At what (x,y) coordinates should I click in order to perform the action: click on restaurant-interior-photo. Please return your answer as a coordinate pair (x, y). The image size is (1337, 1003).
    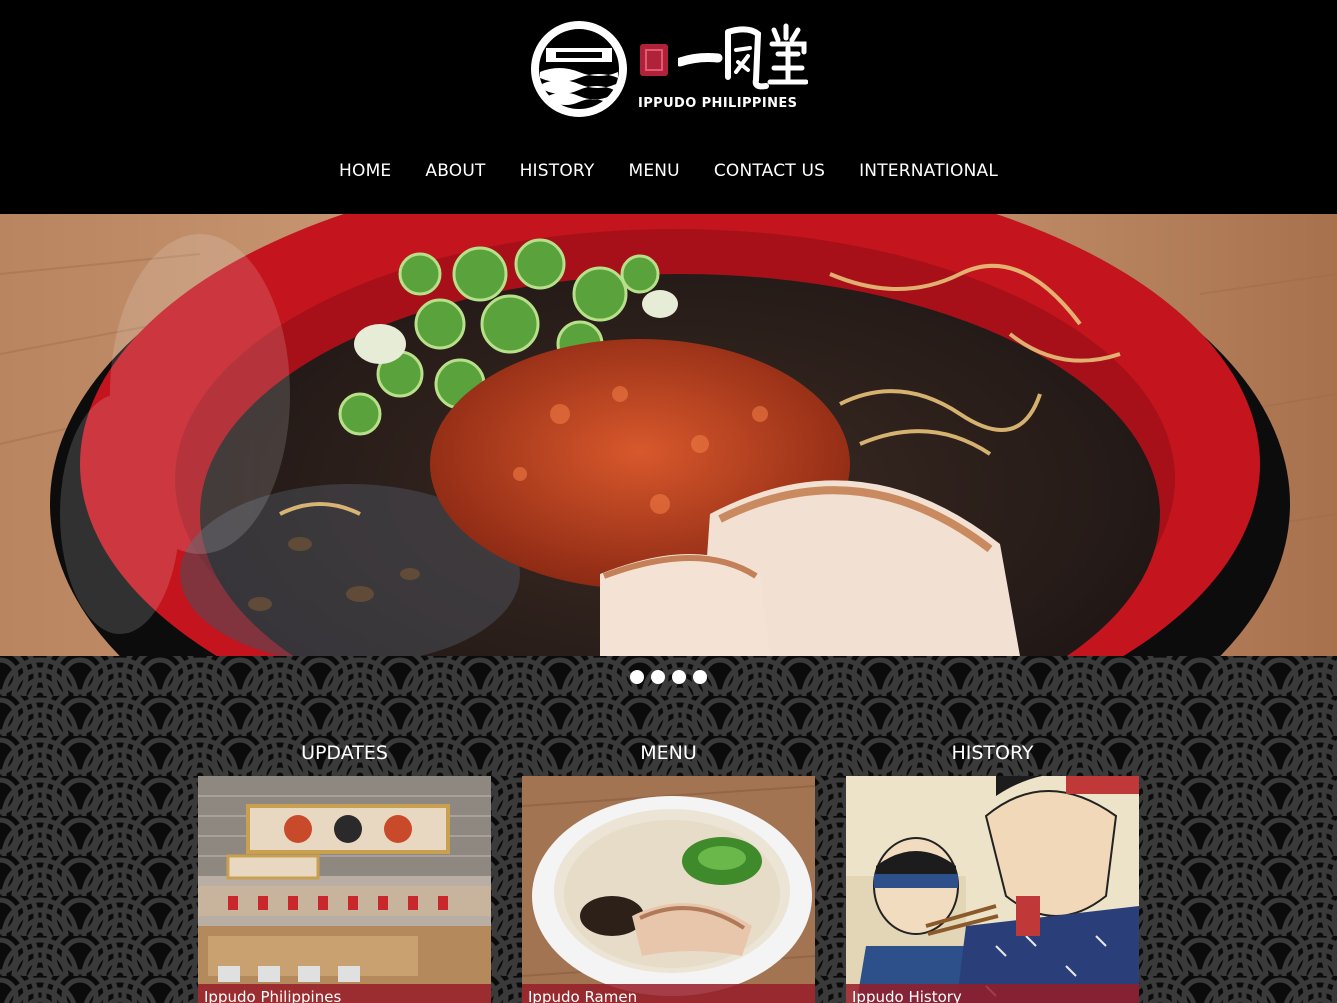
    Looking at the image, I should click on (344, 889).